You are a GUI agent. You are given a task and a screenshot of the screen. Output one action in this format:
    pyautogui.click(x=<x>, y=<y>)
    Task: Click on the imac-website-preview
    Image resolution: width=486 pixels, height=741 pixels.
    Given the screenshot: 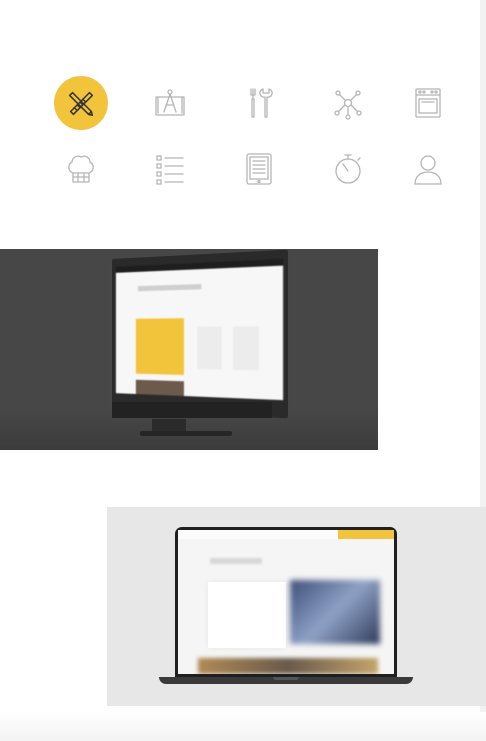 What is the action you would take?
    pyautogui.click(x=199, y=329)
    